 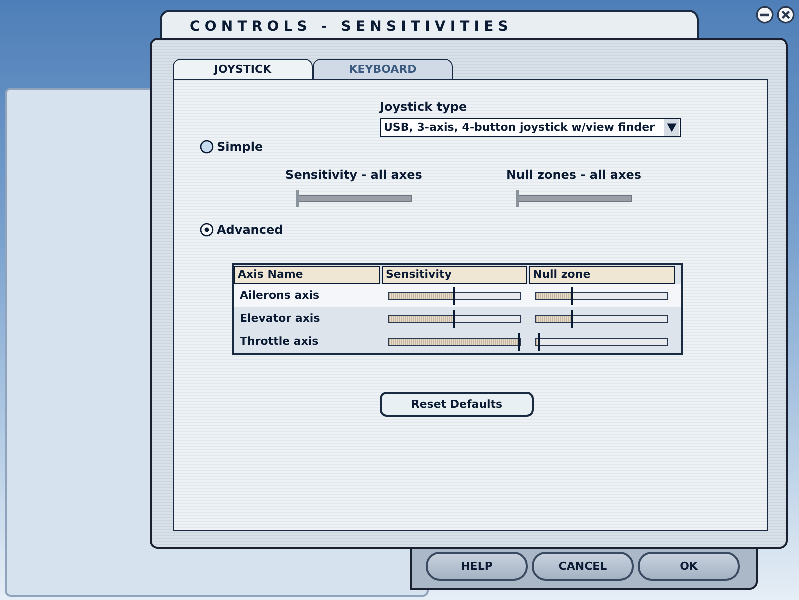 What do you see at coordinates (457, 404) in the screenshot?
I see `reset-defaults-button: Reset Defaults` at bounding box center [457, 404].